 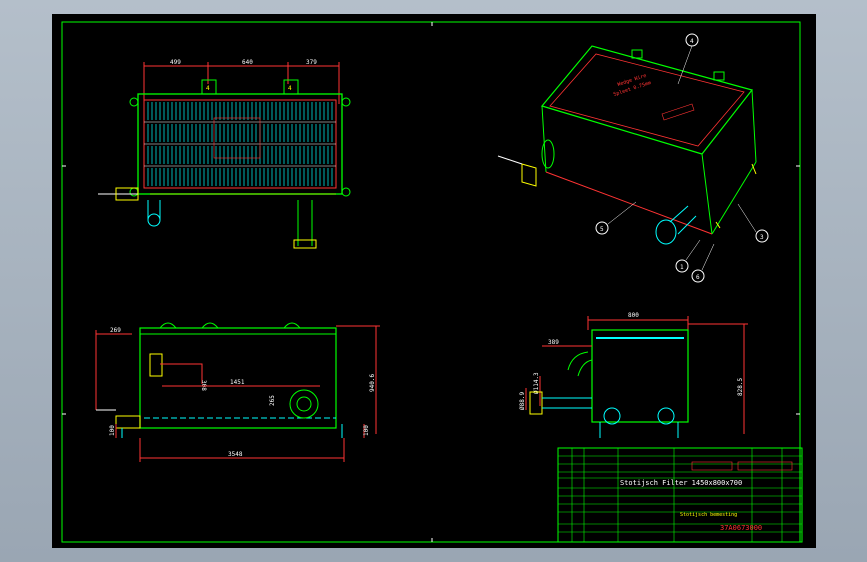 What do you see at coordinates (112, 430) in the screenshot?
I see `front-dim-leg-left: 100` at bounding box center [112, 430].